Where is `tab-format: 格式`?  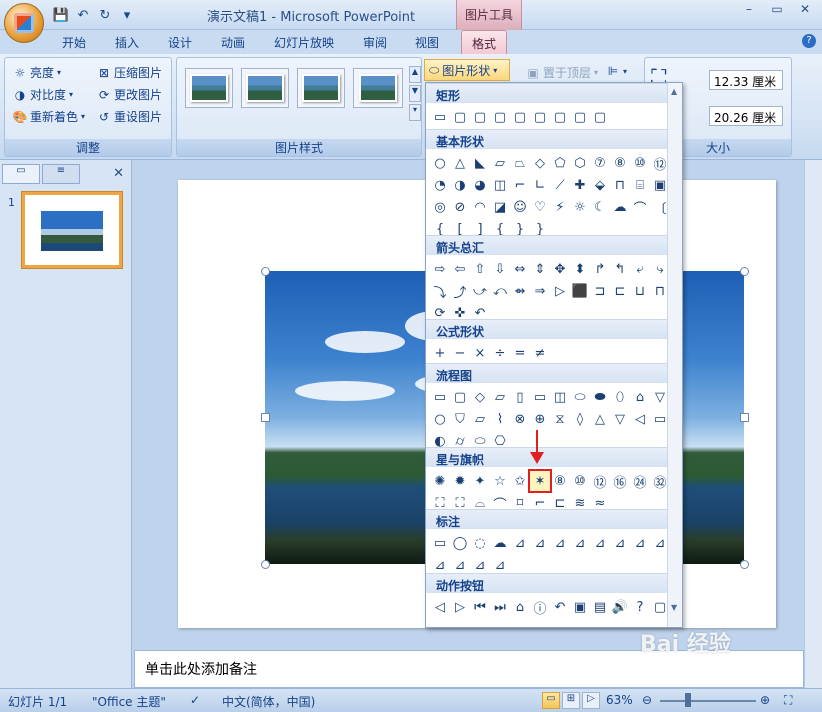
tab-format: 格式 is located at coordinates (484, 42).